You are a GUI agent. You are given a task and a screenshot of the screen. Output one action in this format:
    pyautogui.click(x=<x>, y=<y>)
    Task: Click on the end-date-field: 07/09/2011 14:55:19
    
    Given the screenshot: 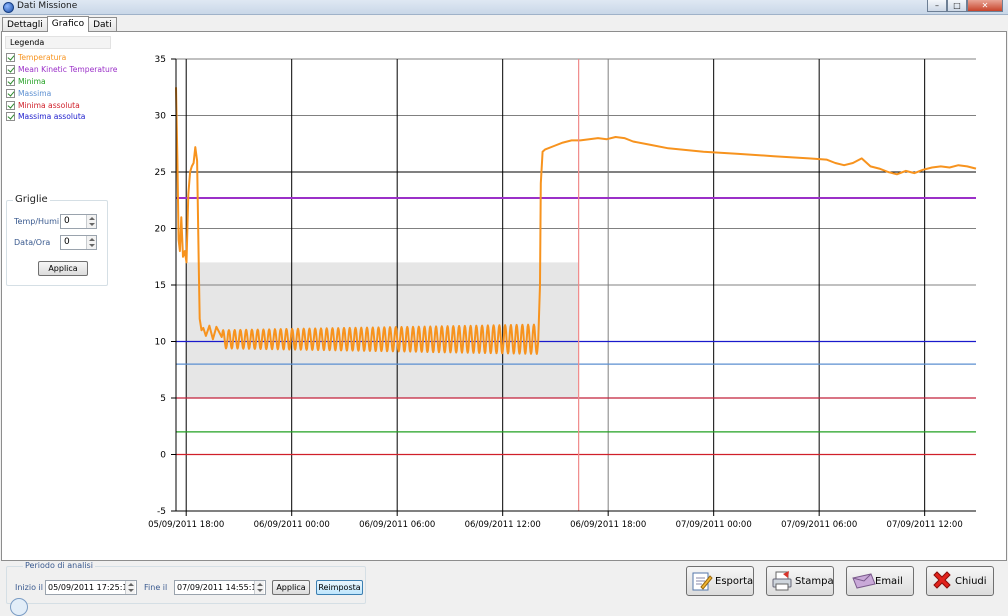 What is the action you would take?
    pyautogui.click(x=220, y=587)
    